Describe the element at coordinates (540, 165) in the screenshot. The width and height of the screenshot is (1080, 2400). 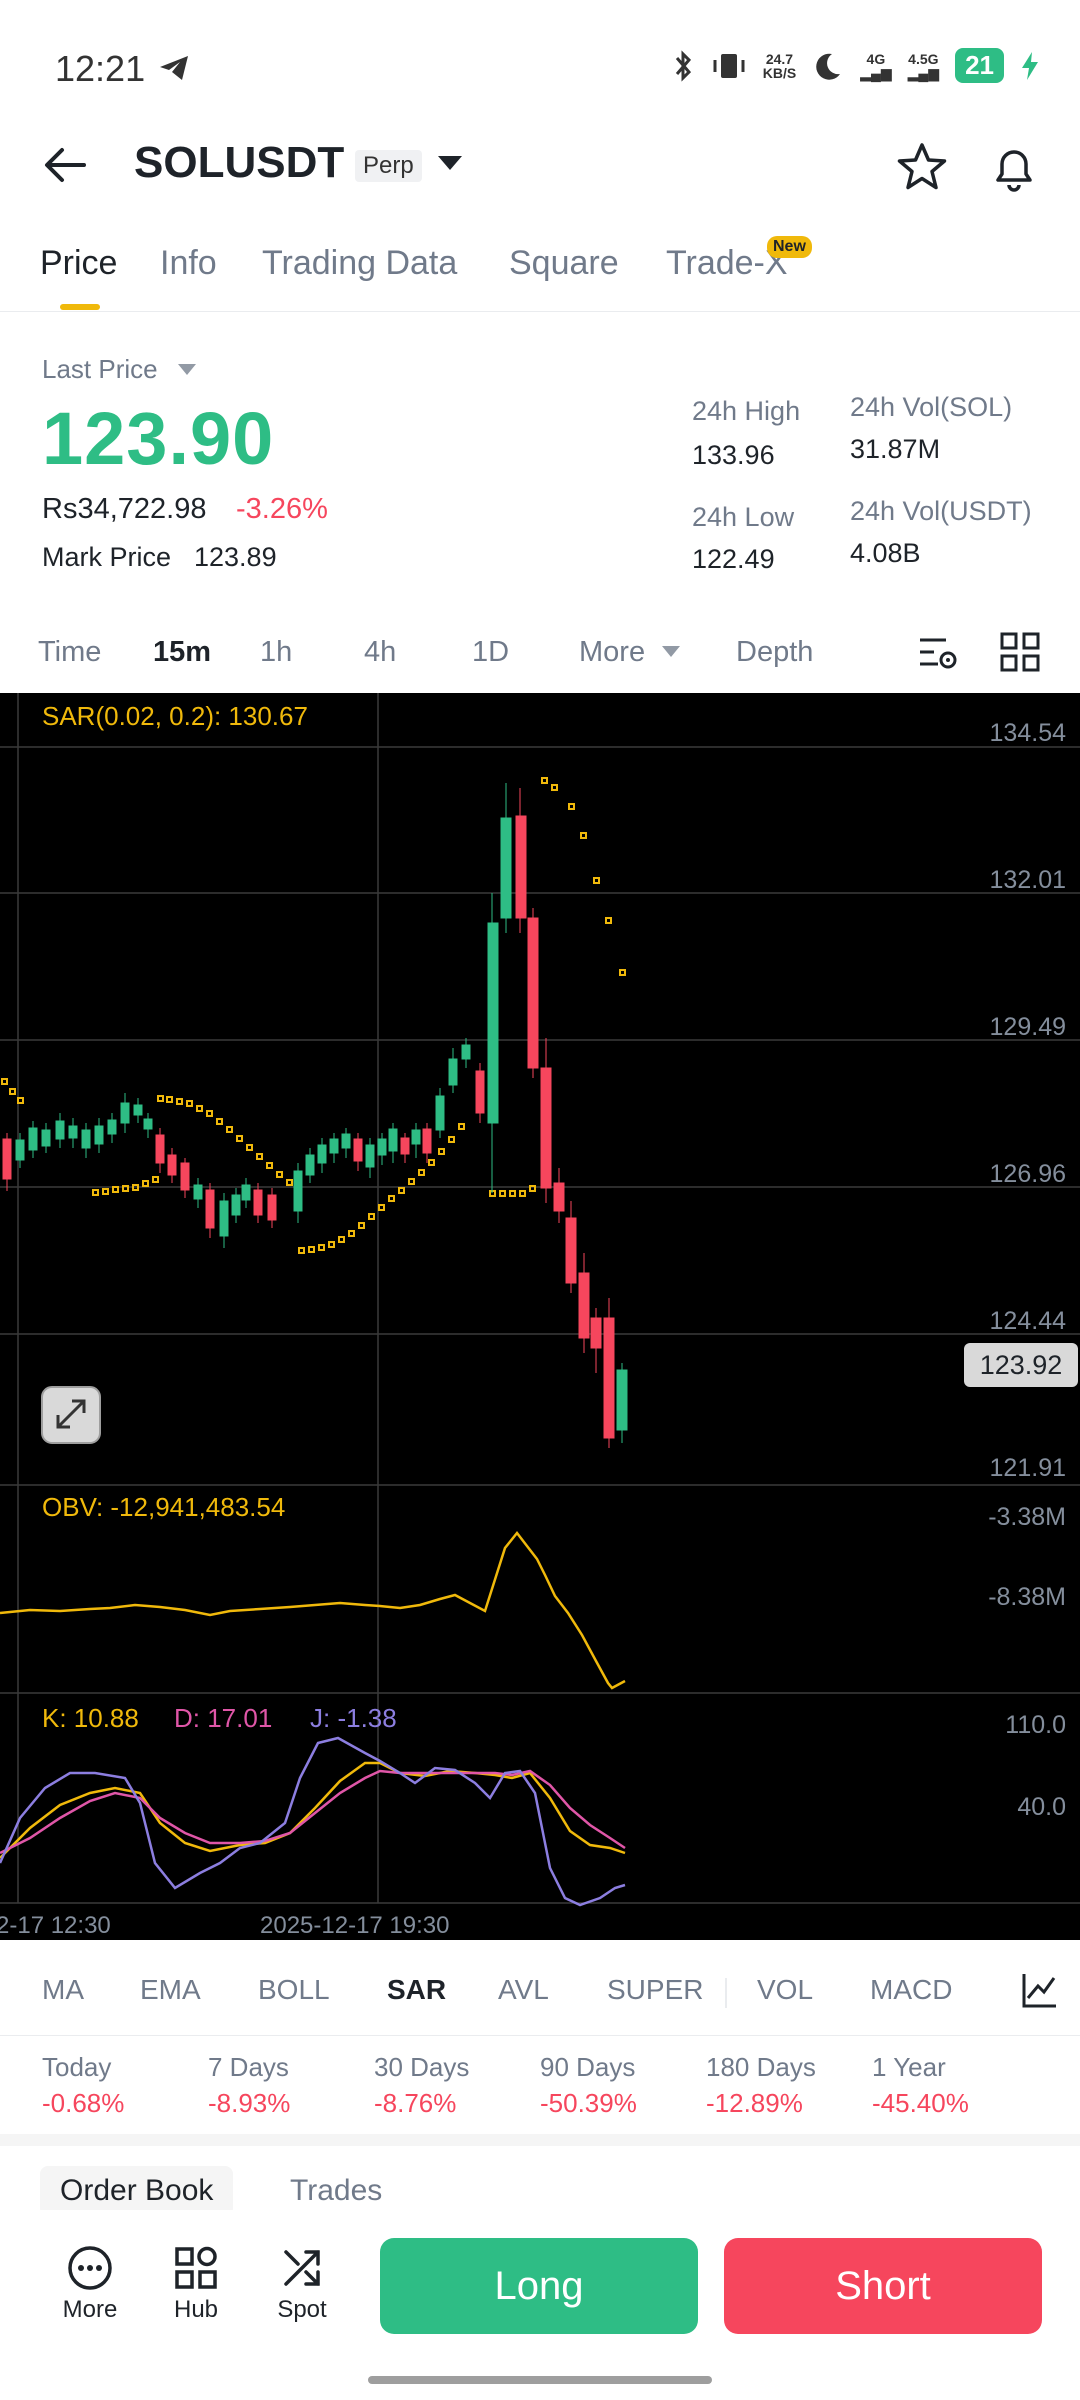
I see `header: SOLUSDT Perp` at that location.